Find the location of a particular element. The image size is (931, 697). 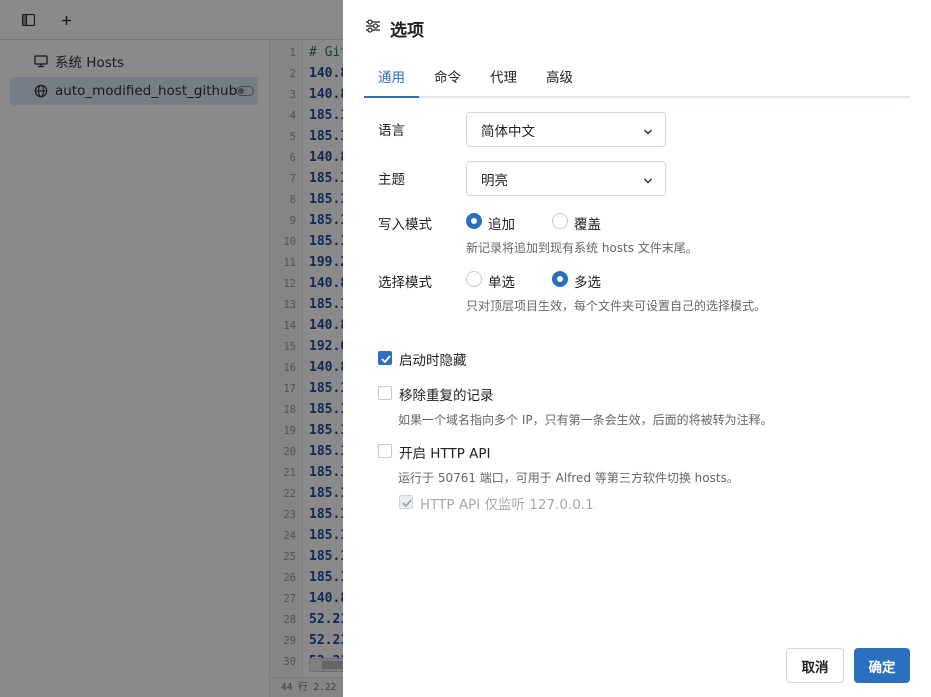

hide-at-launch-checkbox is located at coordinates (385, 358).